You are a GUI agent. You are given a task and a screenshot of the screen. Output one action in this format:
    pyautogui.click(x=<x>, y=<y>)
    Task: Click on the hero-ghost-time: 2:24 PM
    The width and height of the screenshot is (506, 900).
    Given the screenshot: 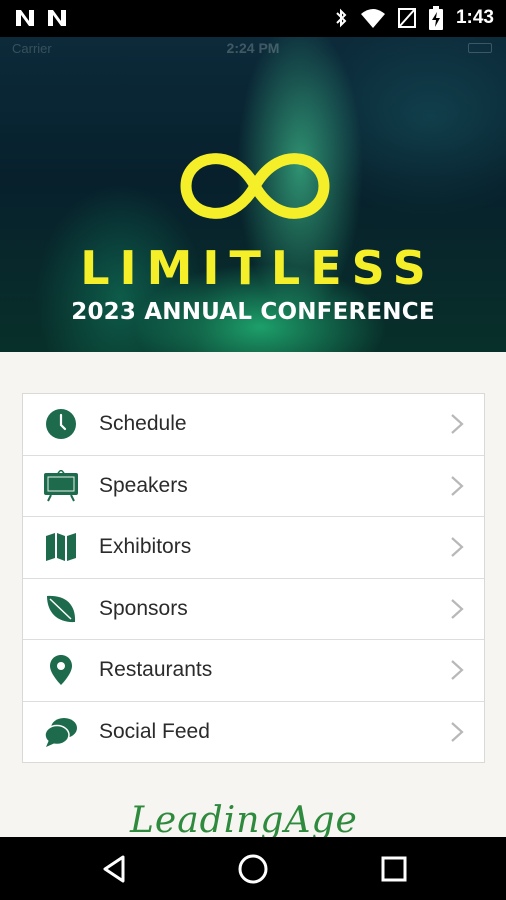 What is the action you would take?
    pyautogui.click(x=253, y=48)
    